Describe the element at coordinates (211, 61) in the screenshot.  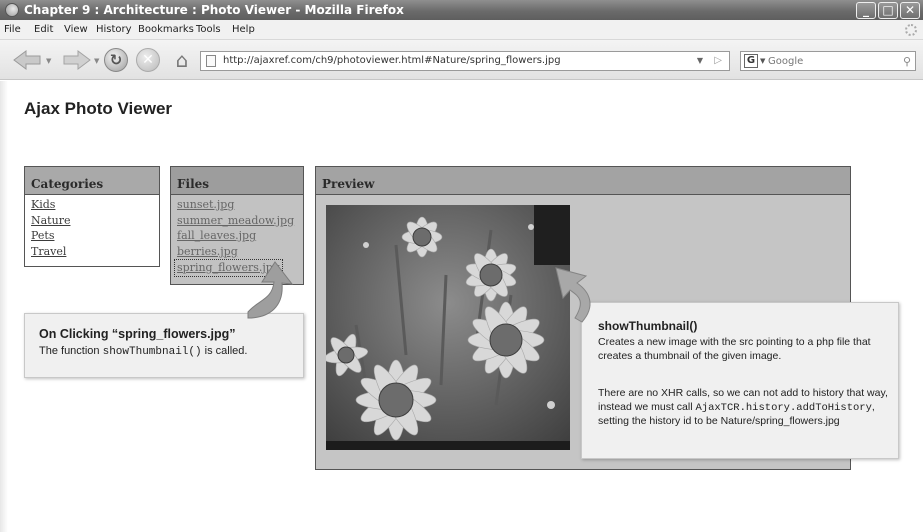
I see `page-icon` at that location.